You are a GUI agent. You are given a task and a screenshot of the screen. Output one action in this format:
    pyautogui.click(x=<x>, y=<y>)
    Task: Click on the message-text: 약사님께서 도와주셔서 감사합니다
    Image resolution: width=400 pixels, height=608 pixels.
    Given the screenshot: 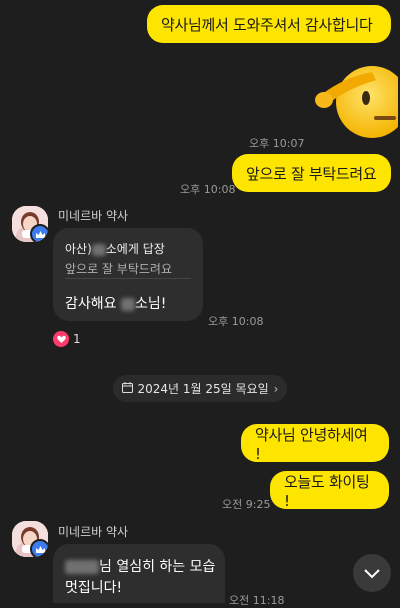 What is the action you would take?
    pyautogui.click(x=267, y=24)
    